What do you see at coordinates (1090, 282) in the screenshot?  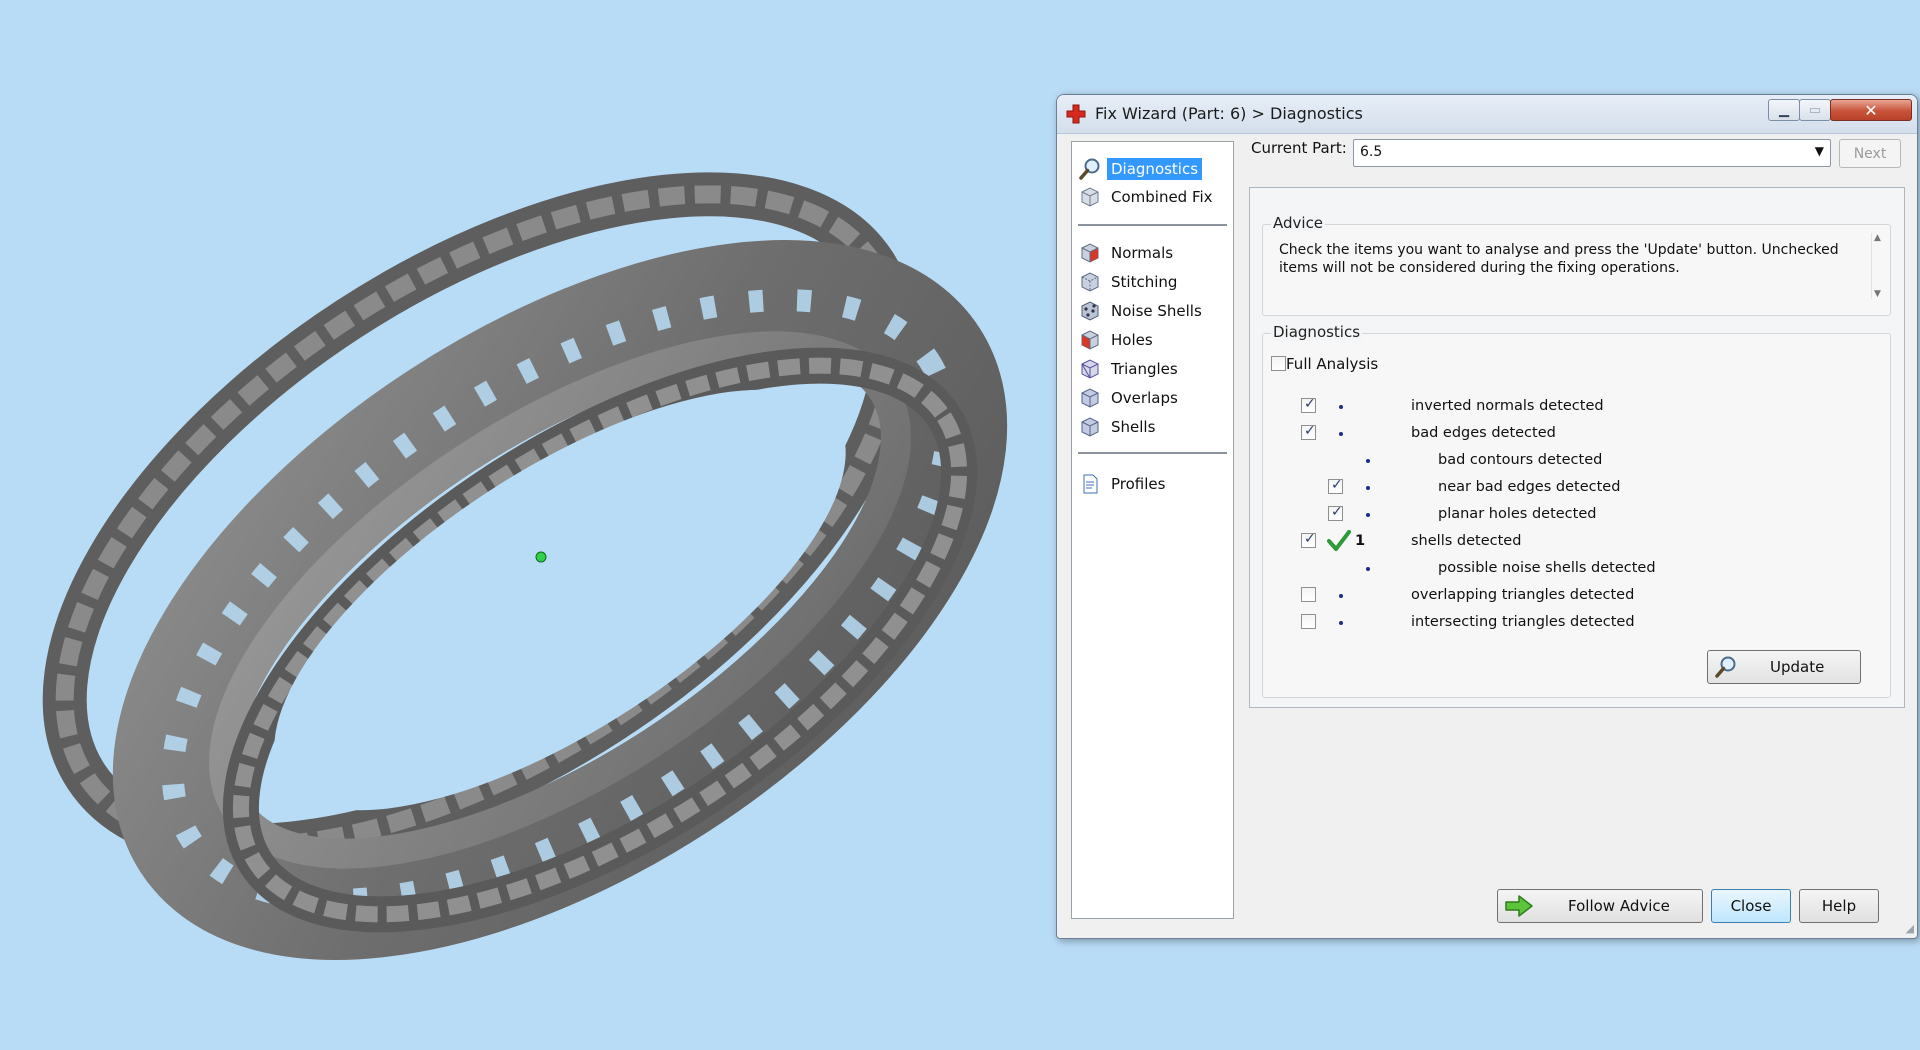 I see `cube-stitch-icon` at bounding box center [1090, 282].